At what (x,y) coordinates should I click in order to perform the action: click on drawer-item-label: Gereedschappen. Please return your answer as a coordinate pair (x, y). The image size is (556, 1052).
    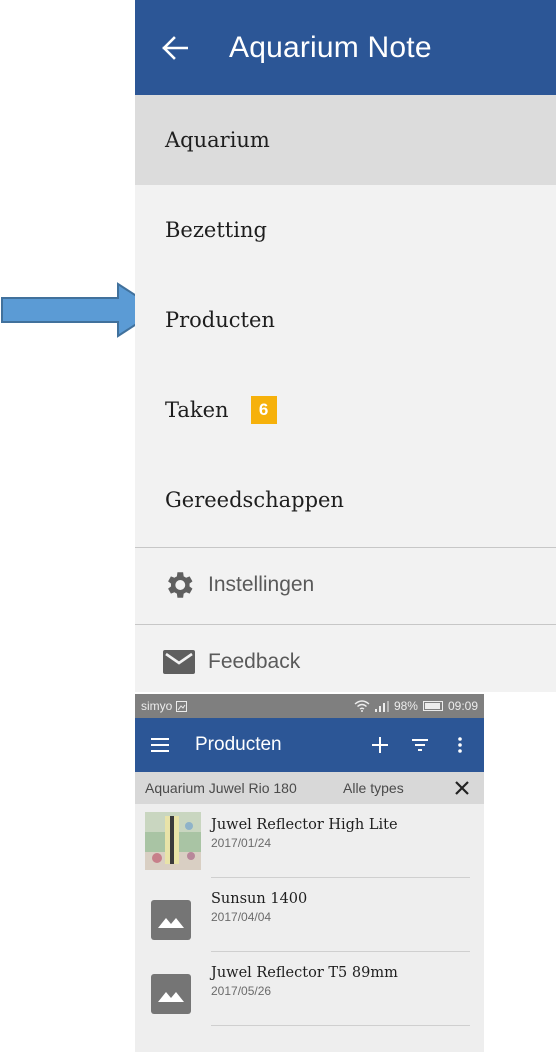
    Looking at the image, I should click on (254, 500).